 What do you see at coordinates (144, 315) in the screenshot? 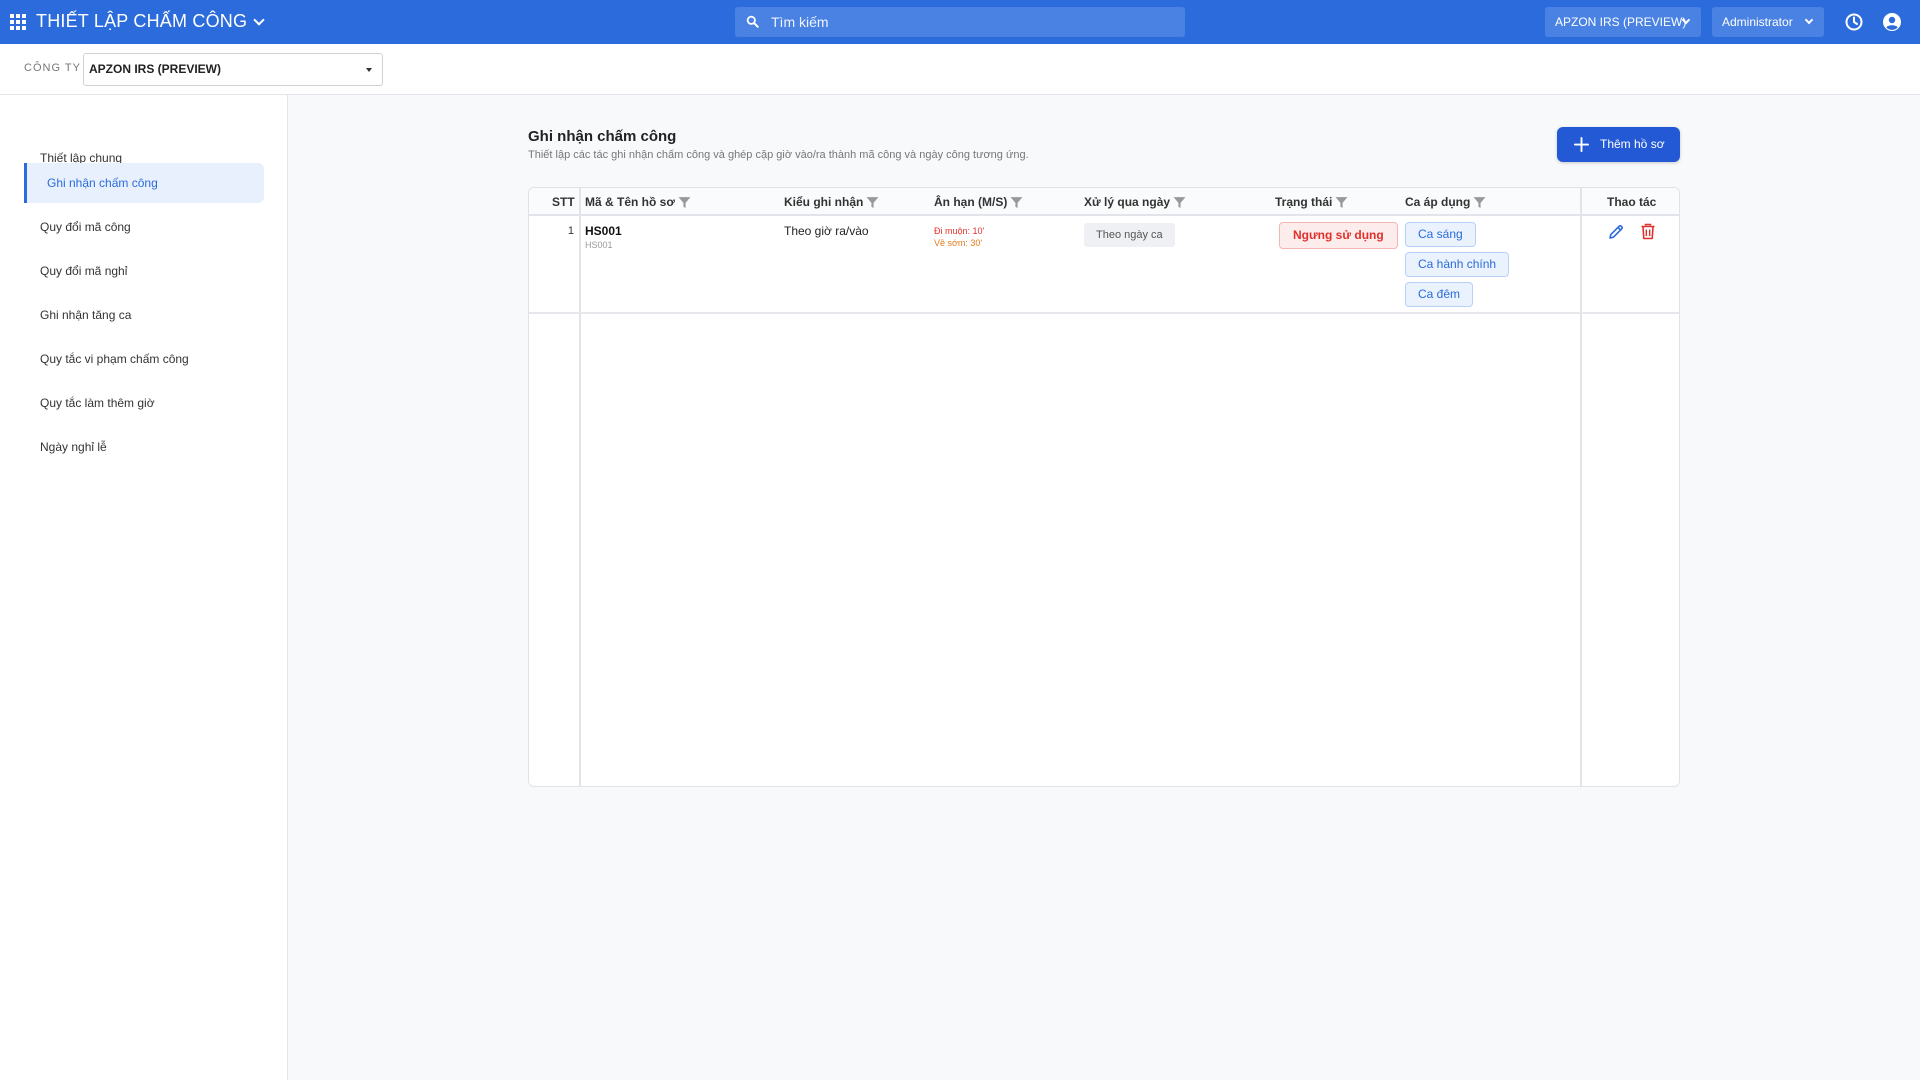
I see `sidebar-item-overtime-recording: Ghi nhận tăng ca` at bounding box center [144, 315].